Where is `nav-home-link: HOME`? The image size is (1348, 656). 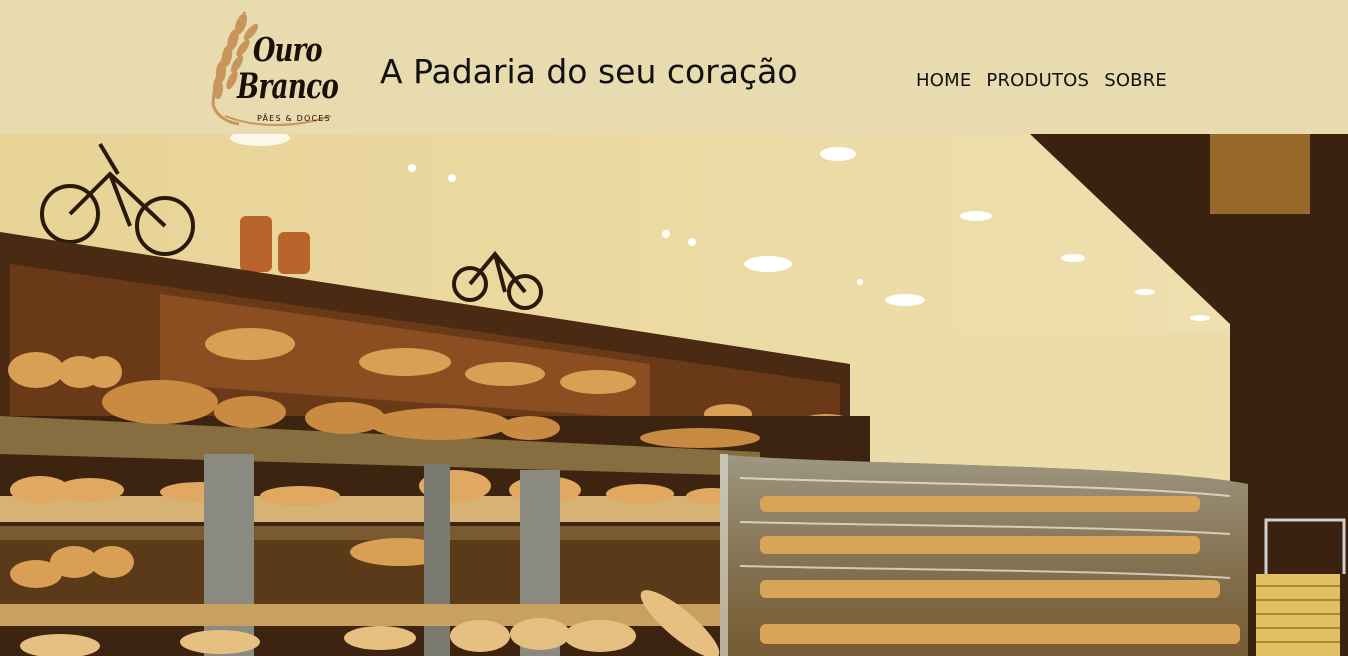 nav-home-link: HOME is located at coordinates (943, 80).